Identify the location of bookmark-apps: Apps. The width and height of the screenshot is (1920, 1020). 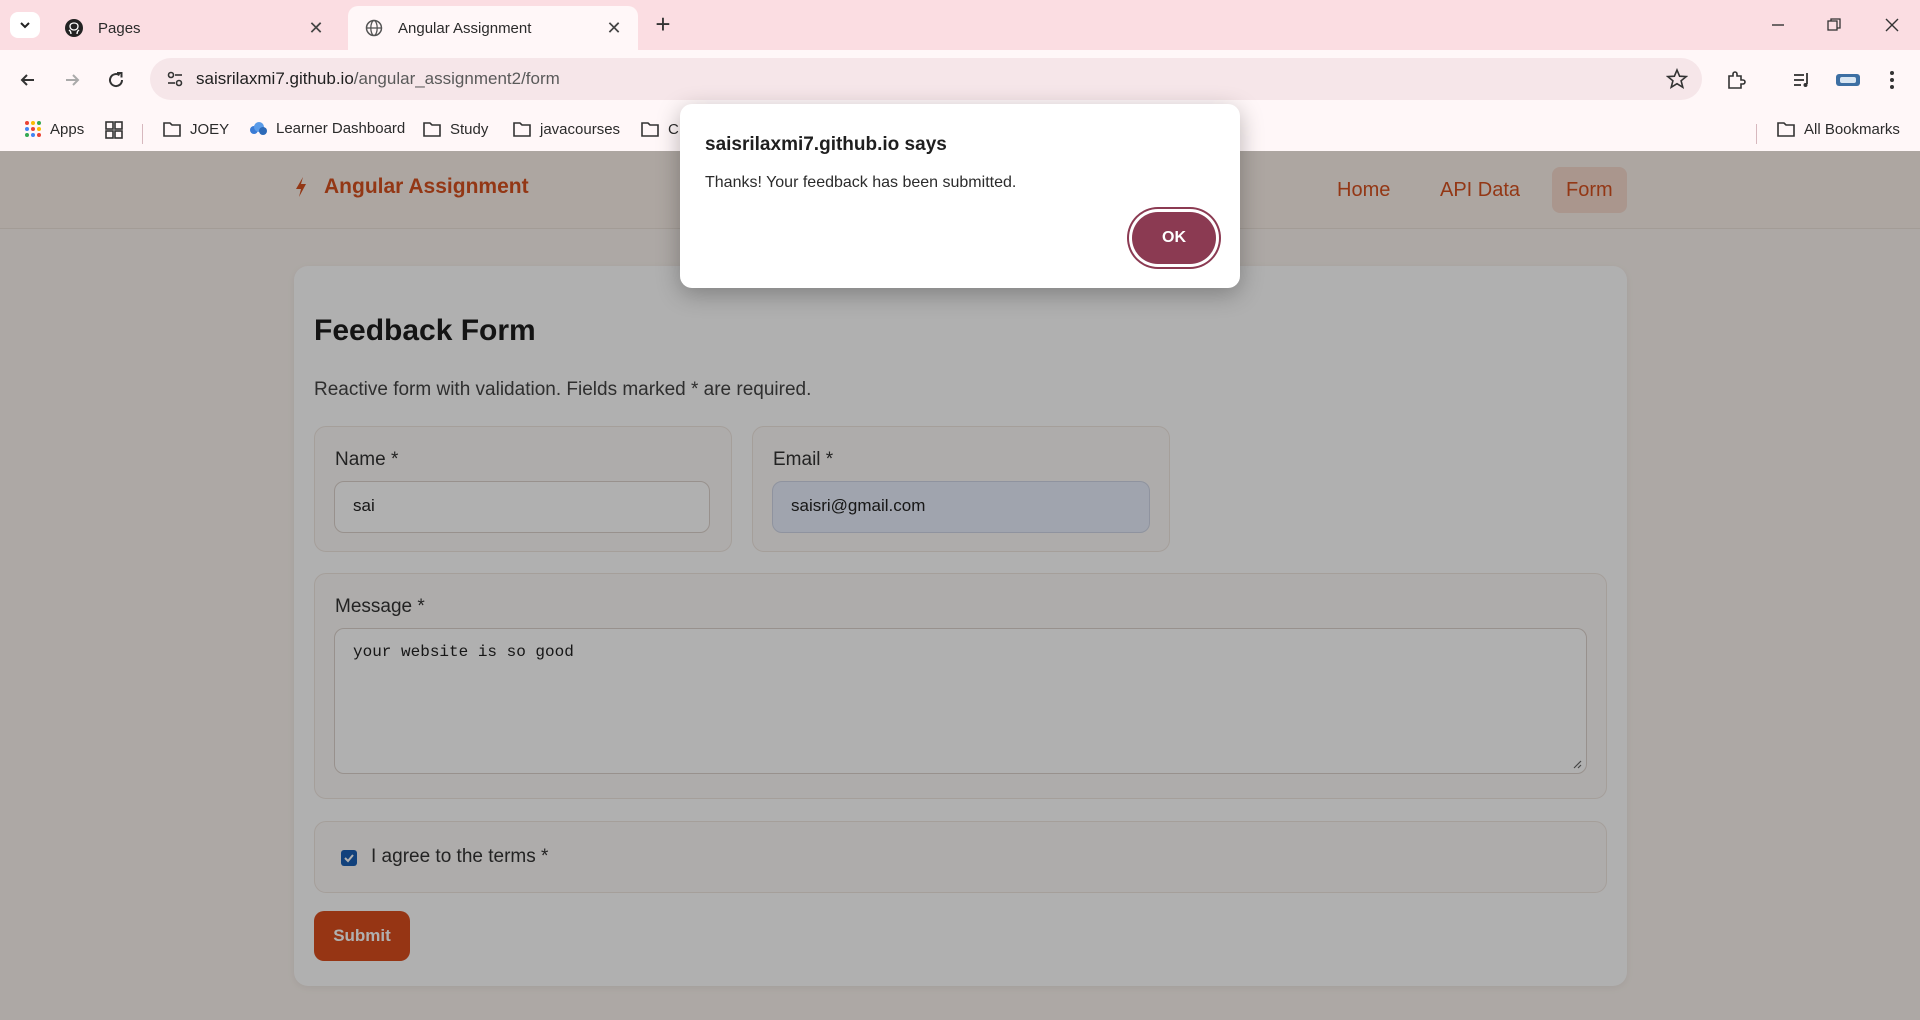
(54, 129).